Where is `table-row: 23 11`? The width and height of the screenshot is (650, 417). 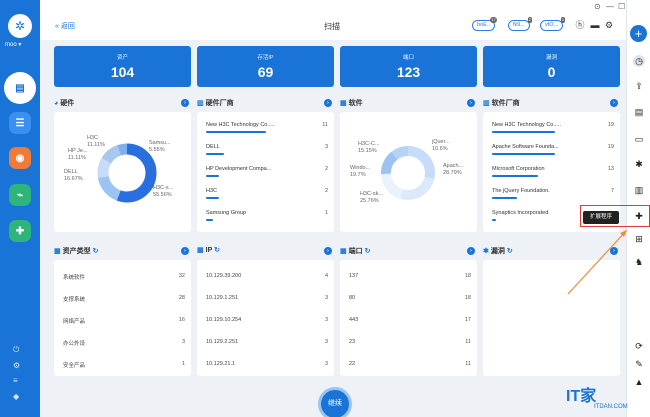 table-row: 23 11 is located at coordinates (410, 342).